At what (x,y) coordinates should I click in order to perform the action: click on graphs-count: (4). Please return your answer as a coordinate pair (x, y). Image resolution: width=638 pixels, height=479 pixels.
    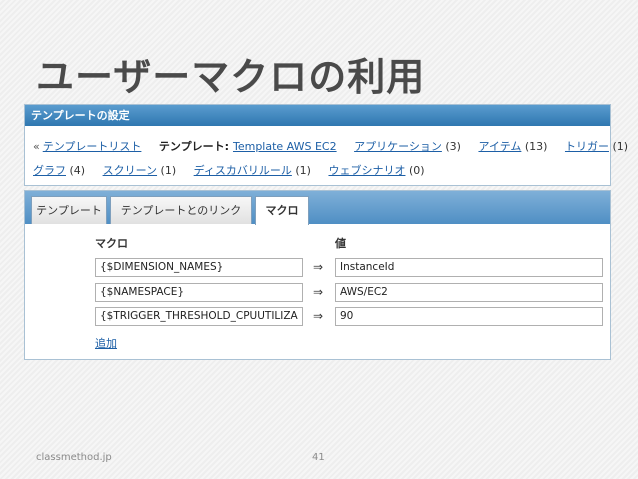
    Looking at the image, I should click on (77, 170).